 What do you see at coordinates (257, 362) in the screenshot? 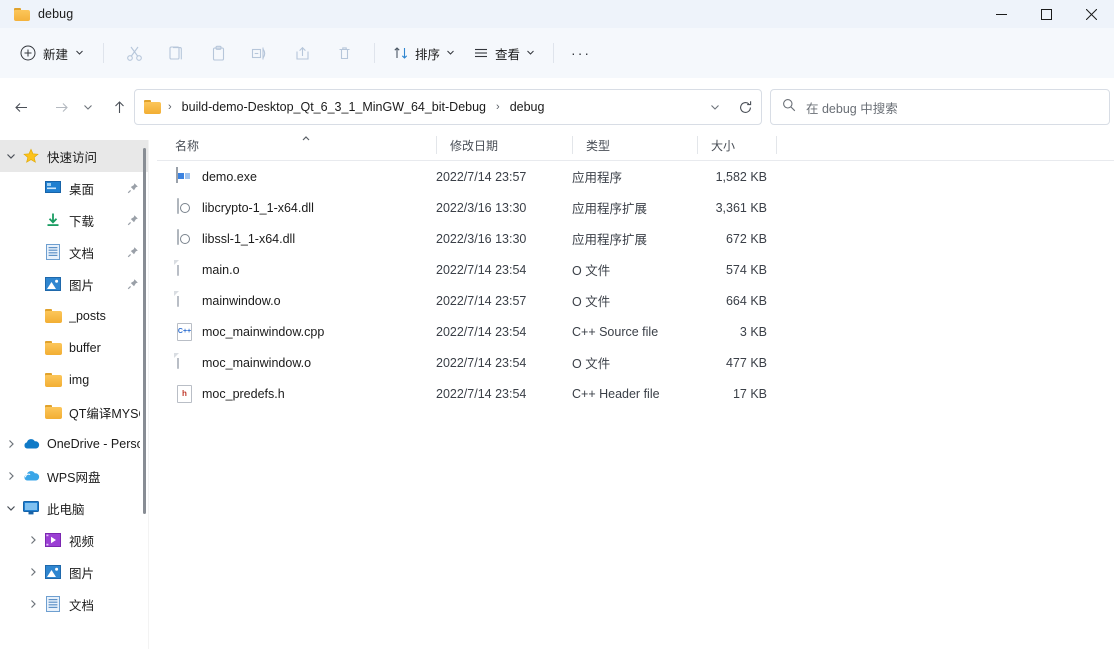
I see `file-name-label: moc_mainwindow.o` at bounding box center [257, 362].